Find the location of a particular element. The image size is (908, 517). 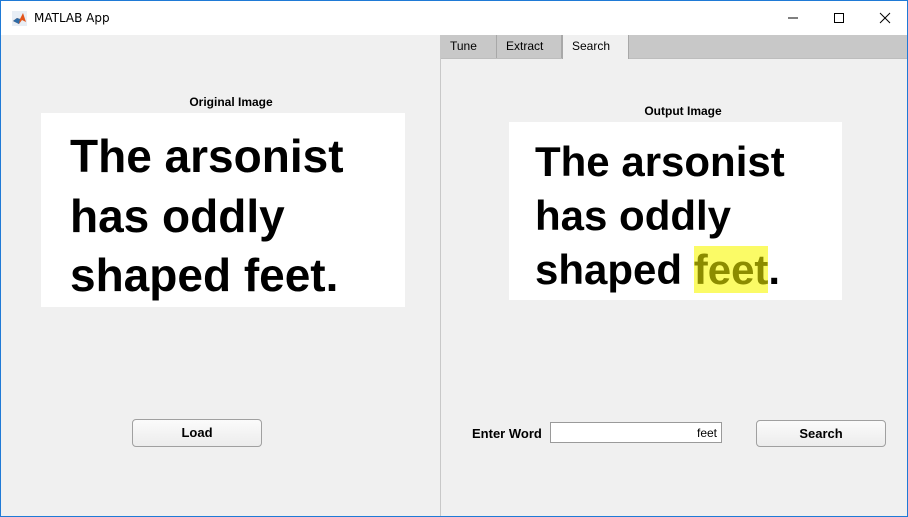

window-title: MATLAB App is located at coordinates (72, 18).